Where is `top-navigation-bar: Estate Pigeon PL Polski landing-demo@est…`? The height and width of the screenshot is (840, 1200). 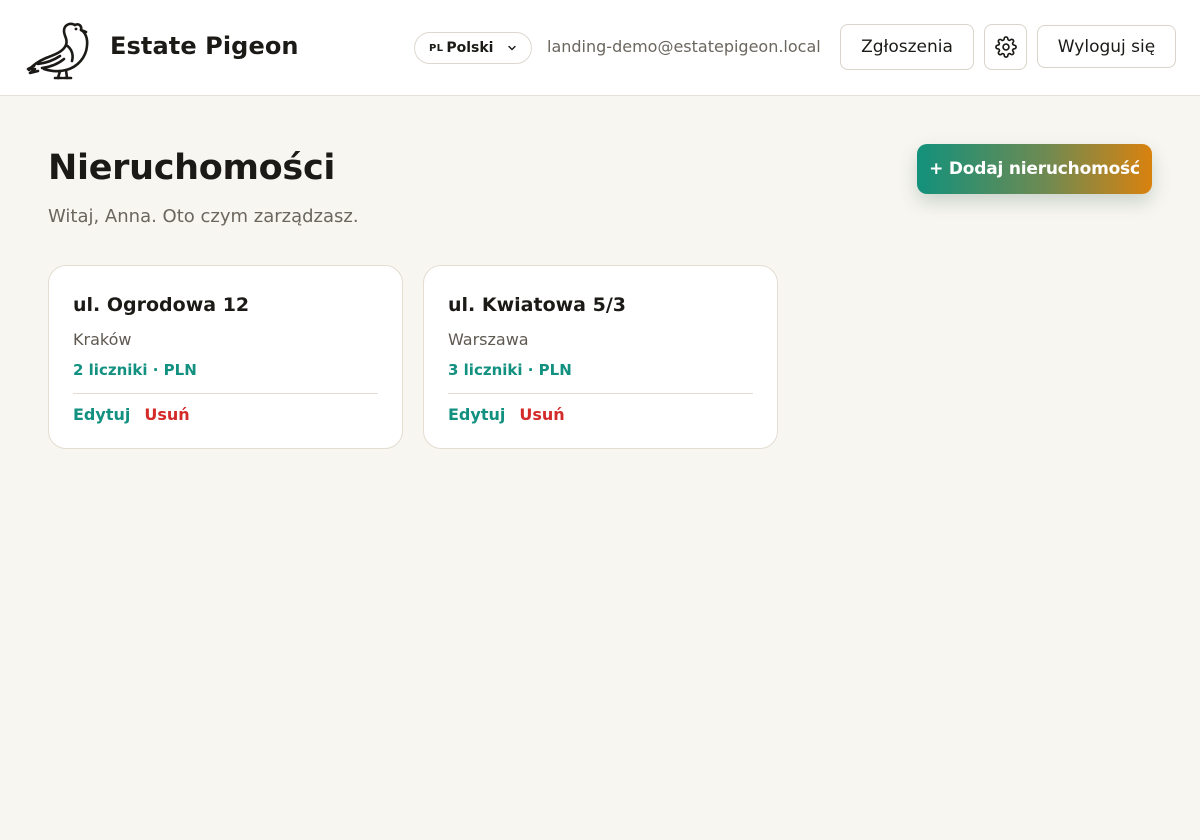 top-navigation-bar: Estate Pigeon PL Polski landing-demo@est… is located at coordinates (600, 48).